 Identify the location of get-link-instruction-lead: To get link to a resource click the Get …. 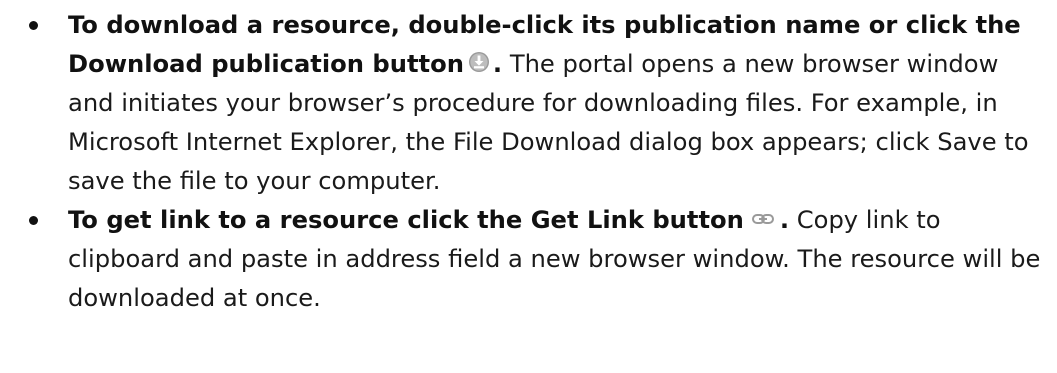
(406, 220).